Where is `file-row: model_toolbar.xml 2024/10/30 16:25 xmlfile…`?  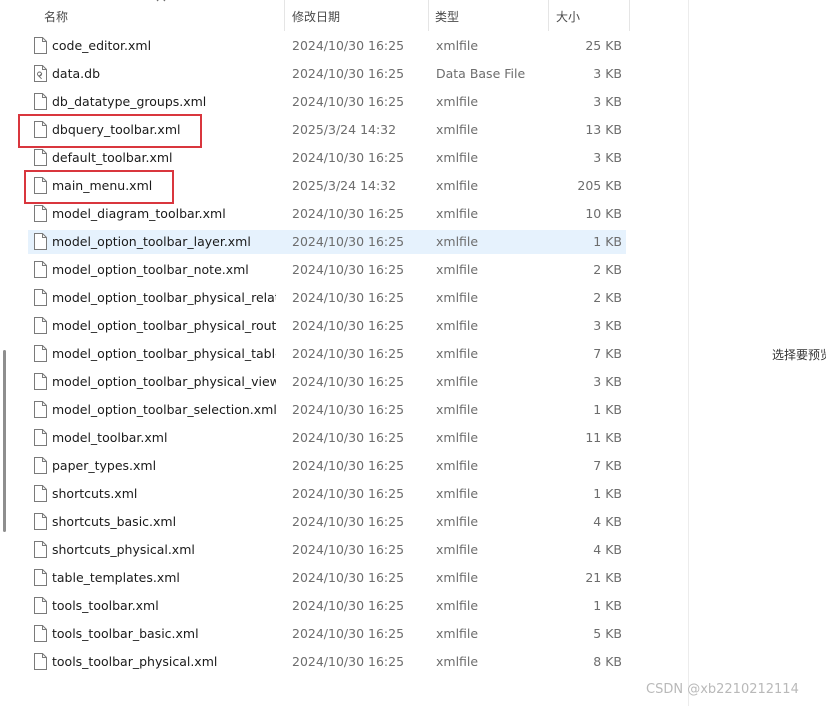
file-row: model_toolbar.xml 2024/10/30 16:25 xmlfile… is located at coordinates (327, 438).